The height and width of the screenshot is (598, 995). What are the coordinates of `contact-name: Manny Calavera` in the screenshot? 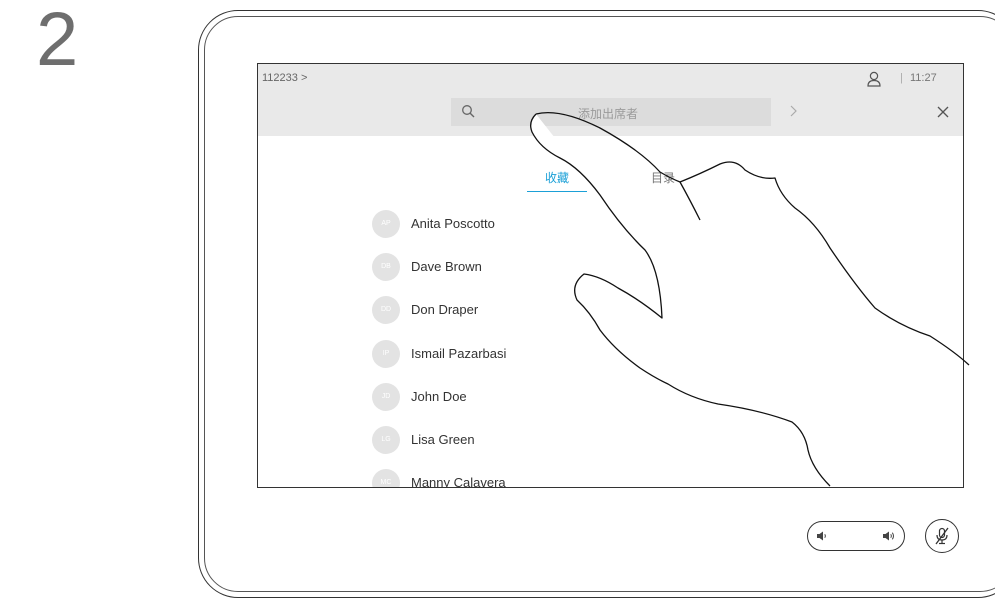 It's located at (458, 481).